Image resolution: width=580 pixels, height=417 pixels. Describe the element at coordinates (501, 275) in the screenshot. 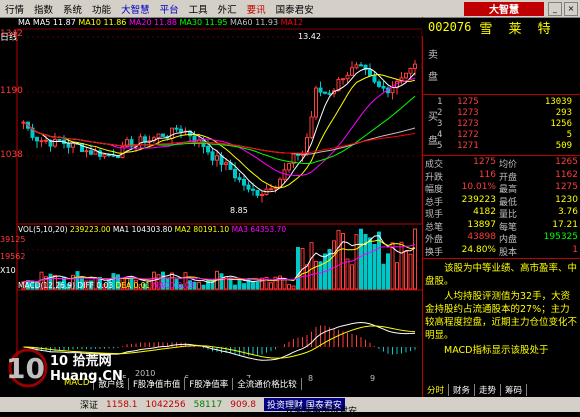

I see `comment-line-1: 该股为中等业绩、高市盈率、中盘股。` at that location.